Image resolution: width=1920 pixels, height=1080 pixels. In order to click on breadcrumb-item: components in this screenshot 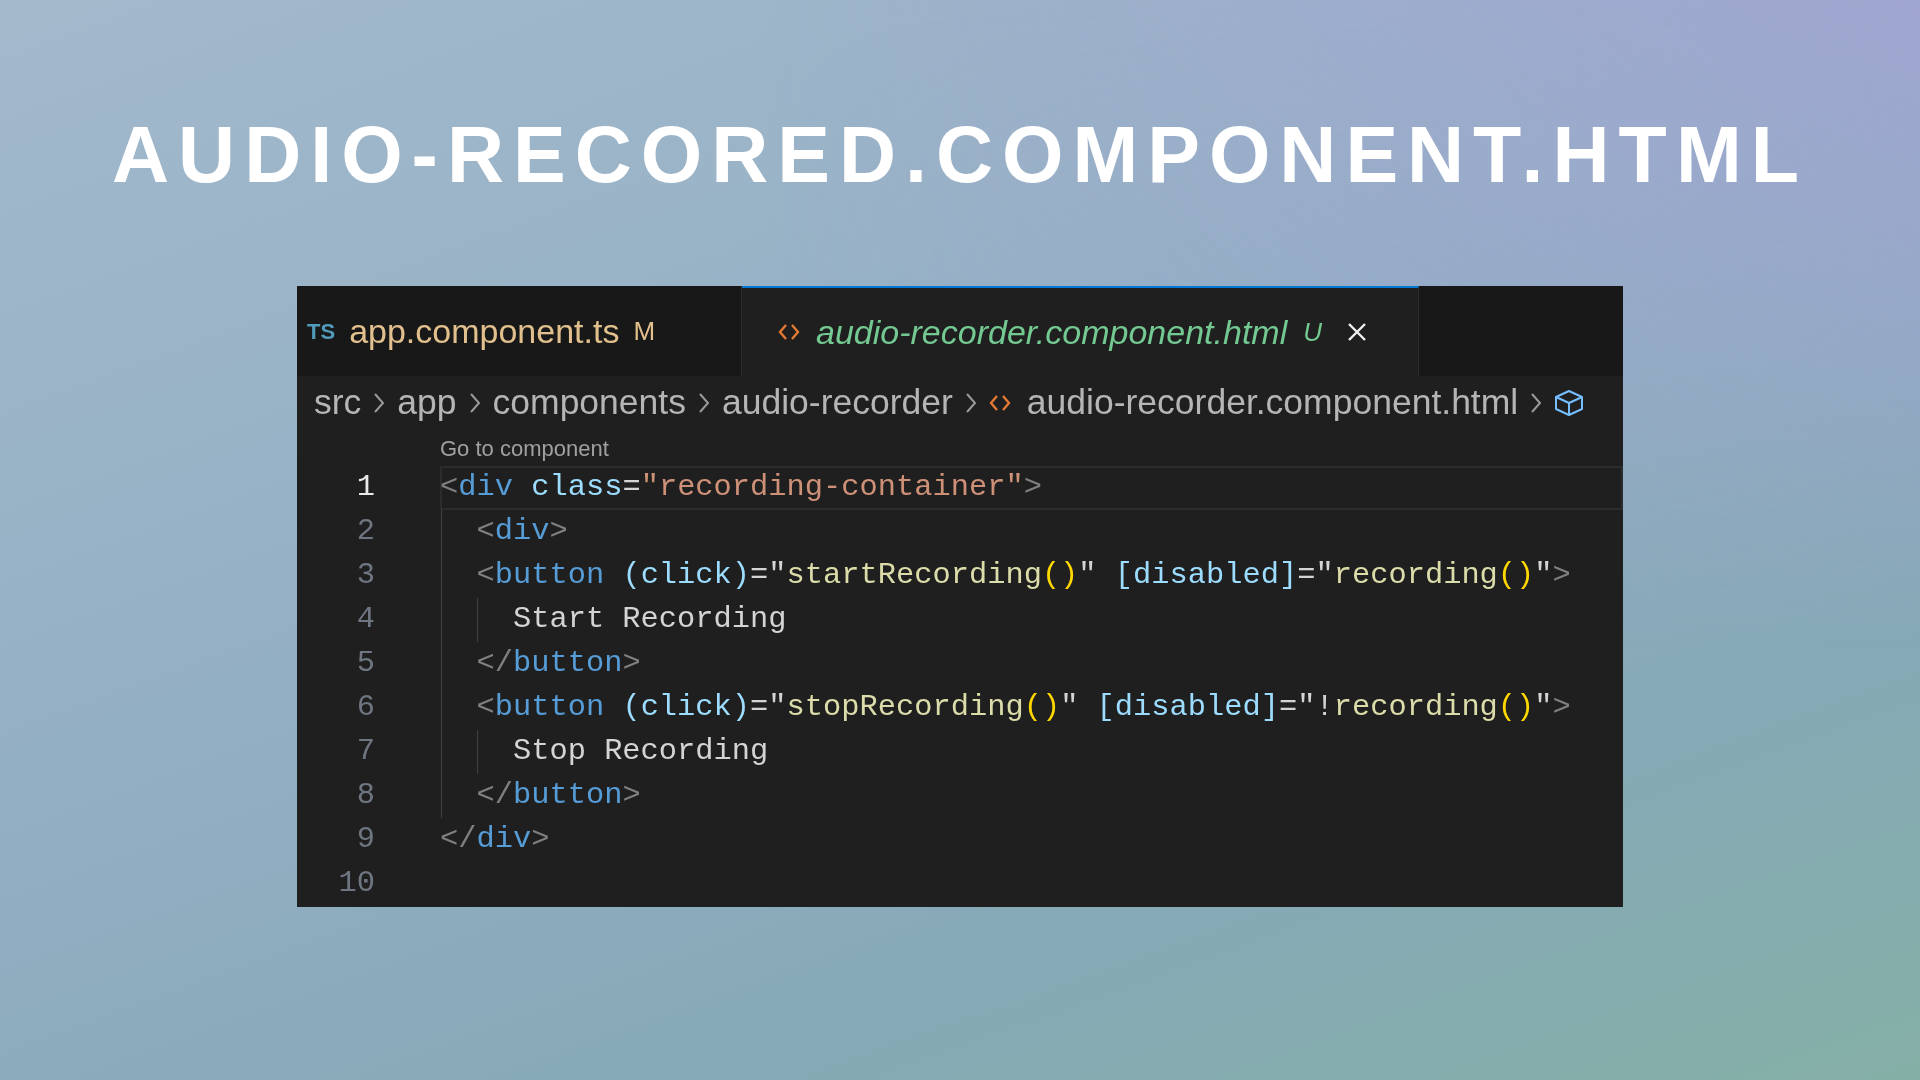, I will do `click(589, 403)`.